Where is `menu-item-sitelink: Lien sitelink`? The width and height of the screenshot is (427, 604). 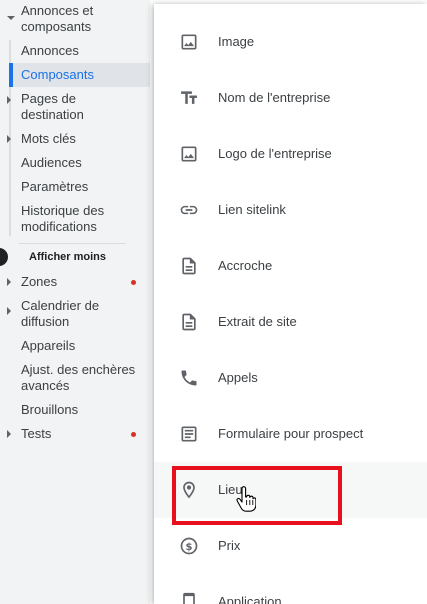 menu-item-sitelink: Lien sitelink is located at coordinates (290, 210).